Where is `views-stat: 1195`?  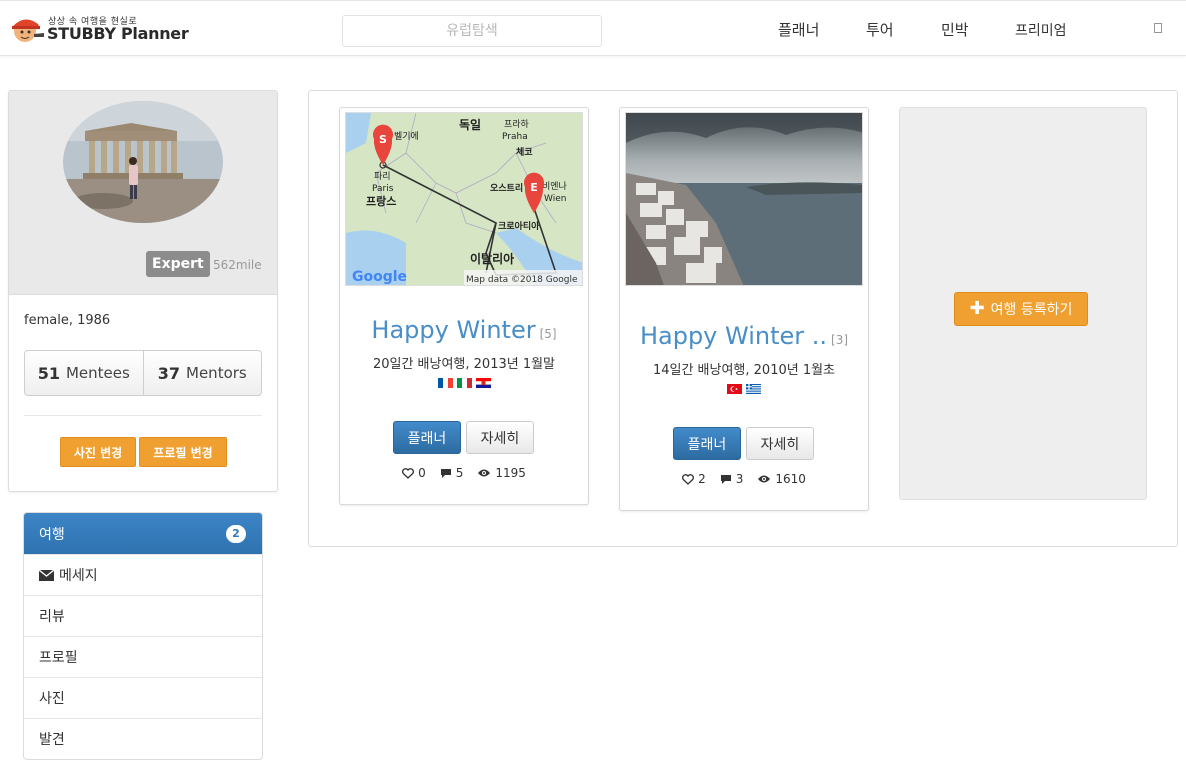
views-stat: 1195 is located at coordinates (501, 473).